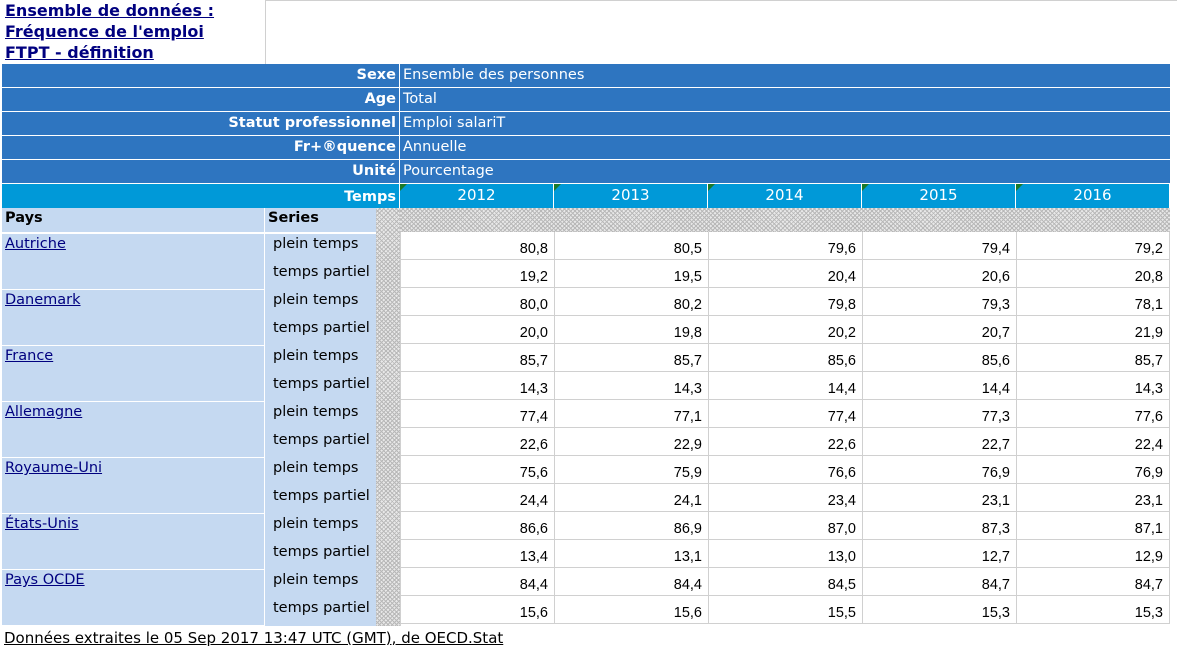 The image size is (1177, 660). I want to click on value-cell: 84,5, so click(786, 582).